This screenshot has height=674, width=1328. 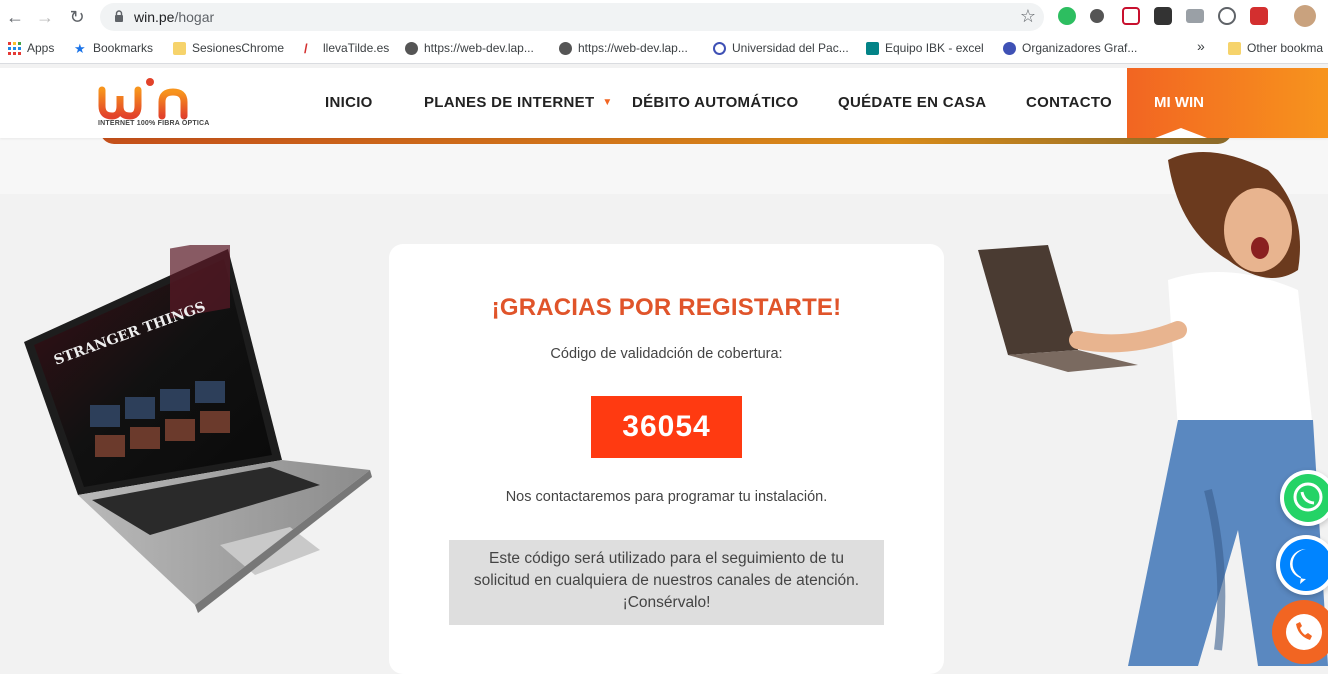 What do you see at coordinates (912, 102) in the screenshot?
I see `nav-quedate: QUÉDATE EN CASA` at bounding box center [912, 102].